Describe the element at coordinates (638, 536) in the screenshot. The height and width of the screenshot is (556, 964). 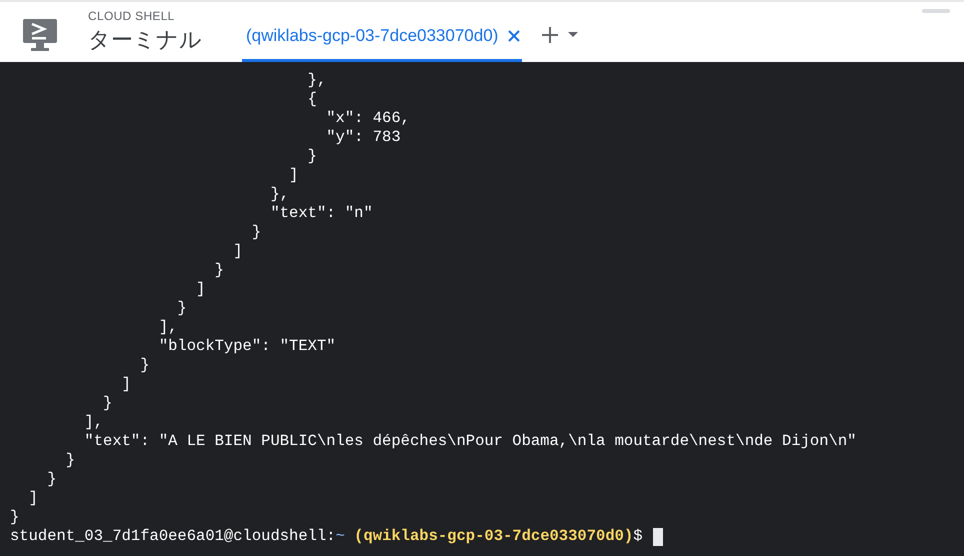
I see `prompt-symbol: $` at that location.